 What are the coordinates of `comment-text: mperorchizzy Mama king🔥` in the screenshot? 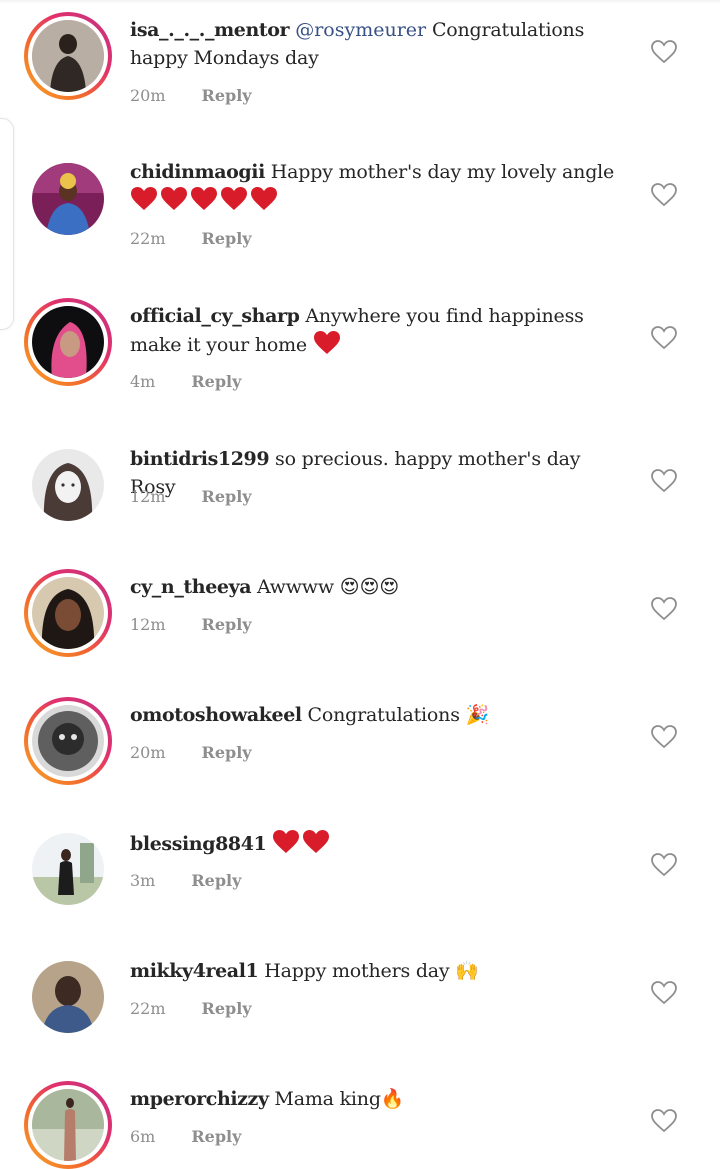 It's located at (375, 1099).